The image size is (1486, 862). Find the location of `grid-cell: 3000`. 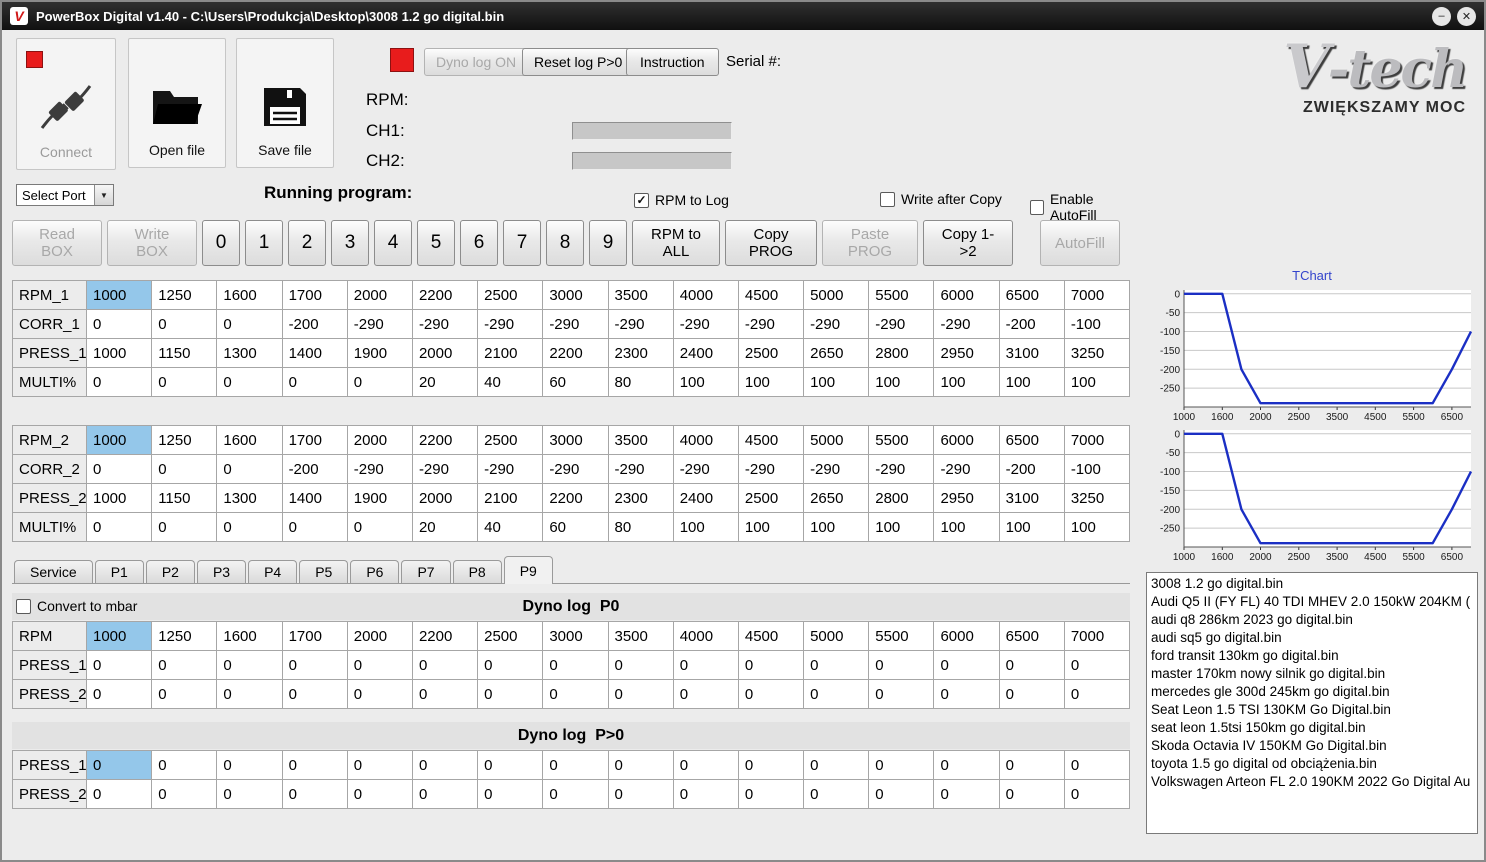

grid-cell: 3000 is located at coordinates (575, 295).